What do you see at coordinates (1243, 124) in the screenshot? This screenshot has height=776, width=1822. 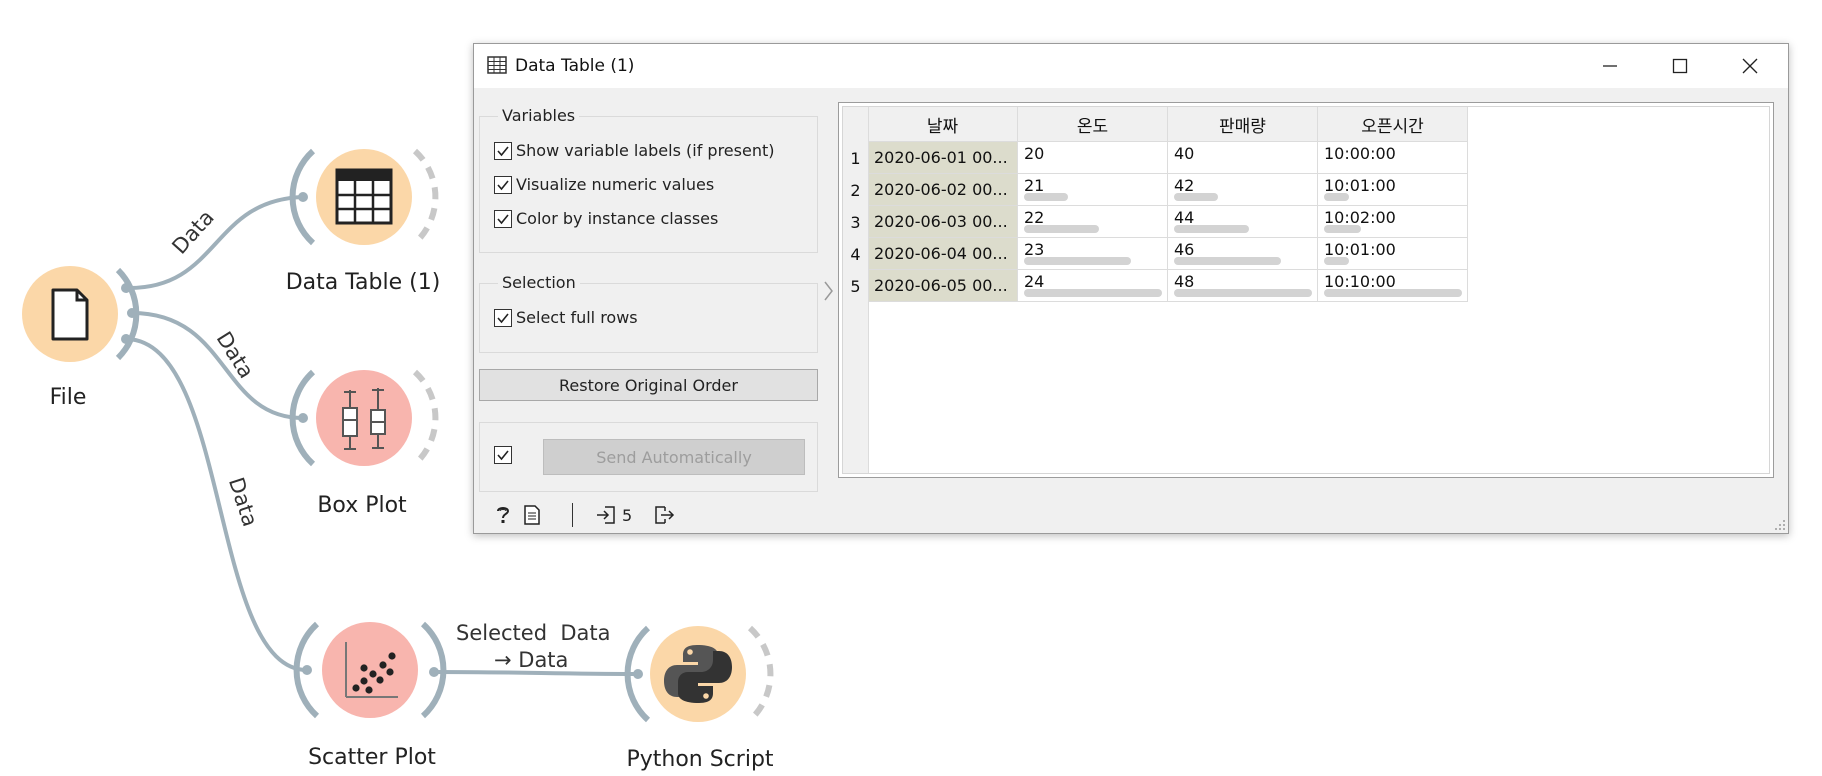 I see `column-header-sales: 판매량` at bounding box center [1243, 124].